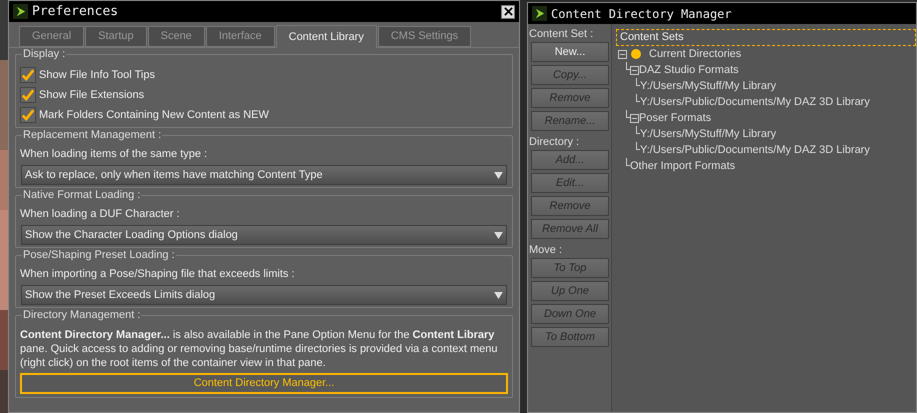 This screenshot has width=917, height=413. Describe the element at coordinates (97, 75) in the screenshot. I see `checkbox-label: Show File Info Tool Tips` at that location.